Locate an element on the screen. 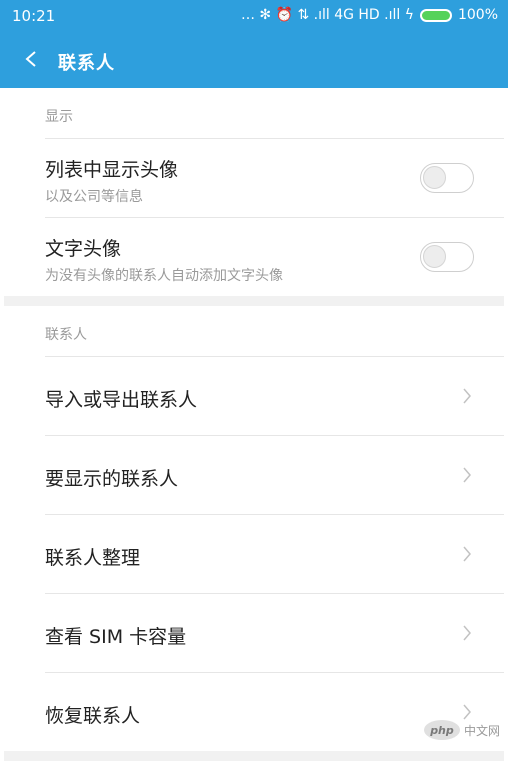  setting-row-show-avatar: 列表中显示头像 以及公司等信息 is located at coordinates (254, 178).